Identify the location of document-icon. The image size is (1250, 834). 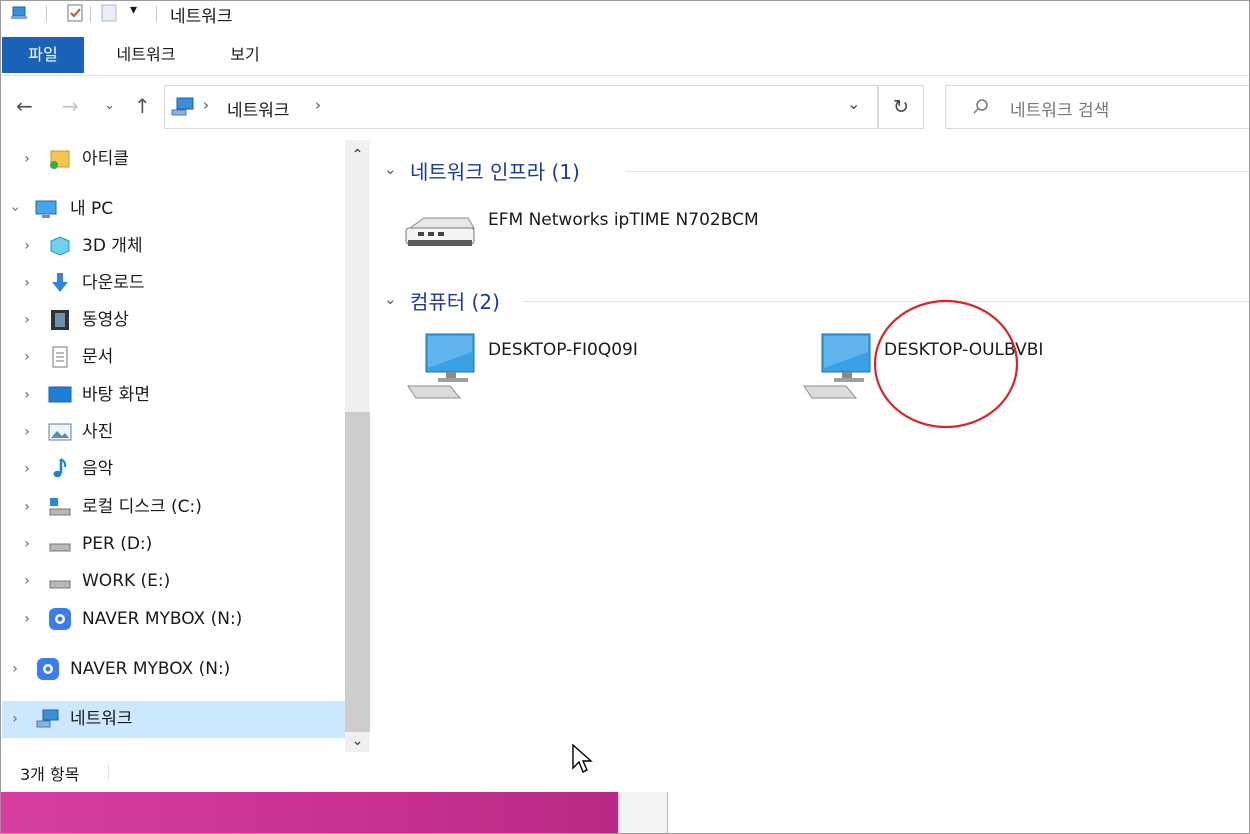
(60, 357).